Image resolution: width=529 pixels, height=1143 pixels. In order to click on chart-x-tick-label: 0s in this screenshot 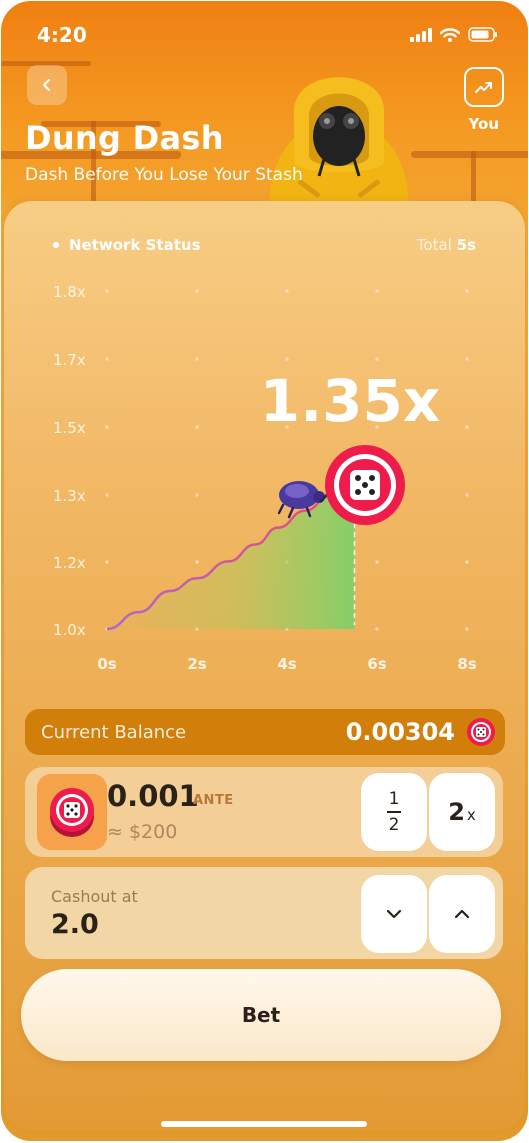, I will do `click(106, 664)`.